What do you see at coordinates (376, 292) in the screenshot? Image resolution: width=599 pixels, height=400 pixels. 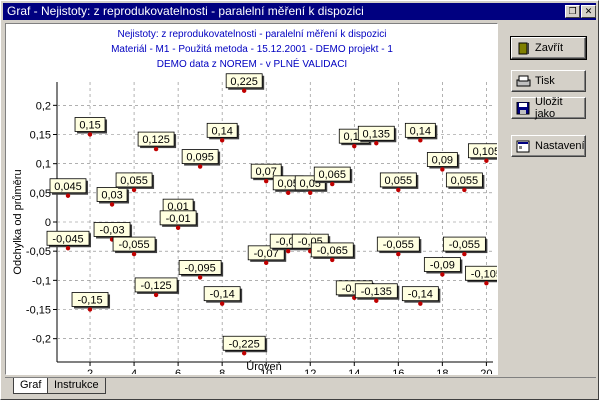 I see `point-label: -0,135` at bounding box center [376, 292].